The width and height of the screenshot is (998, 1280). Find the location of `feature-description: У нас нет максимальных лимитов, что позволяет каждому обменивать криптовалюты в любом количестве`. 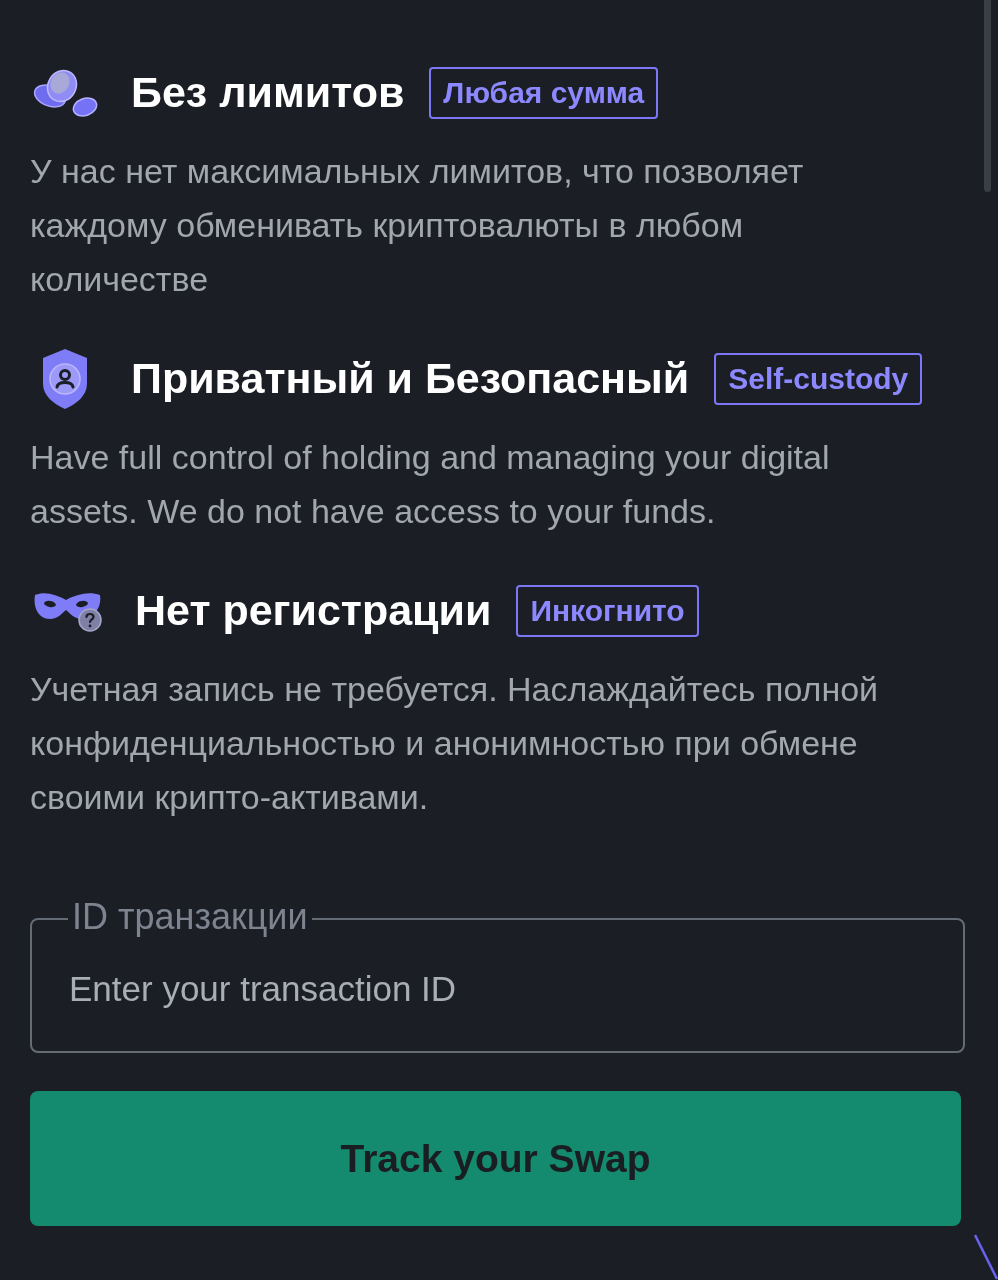

feature-description: У нас нет максимальных лимитов, что позволяет каждому обменивать криптовалюты в любом количестве is located at coordinates (417, 225).